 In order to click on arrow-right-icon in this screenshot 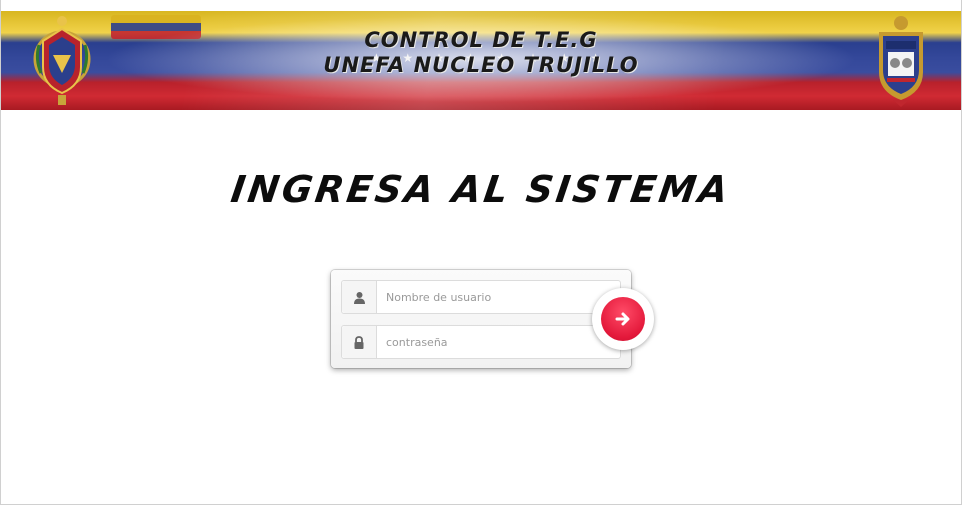, I will do `click(622, 319)`.